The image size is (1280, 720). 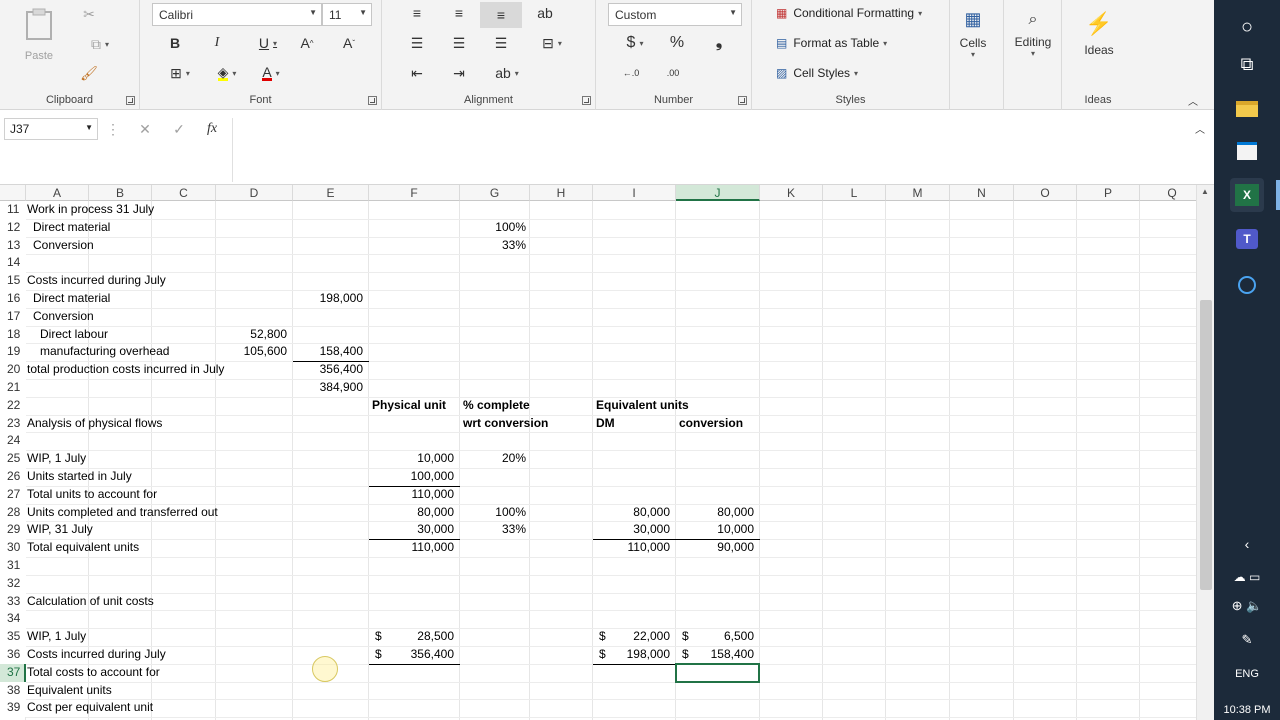 I want to click on column-header-a: A, so click(x=57, y=193).